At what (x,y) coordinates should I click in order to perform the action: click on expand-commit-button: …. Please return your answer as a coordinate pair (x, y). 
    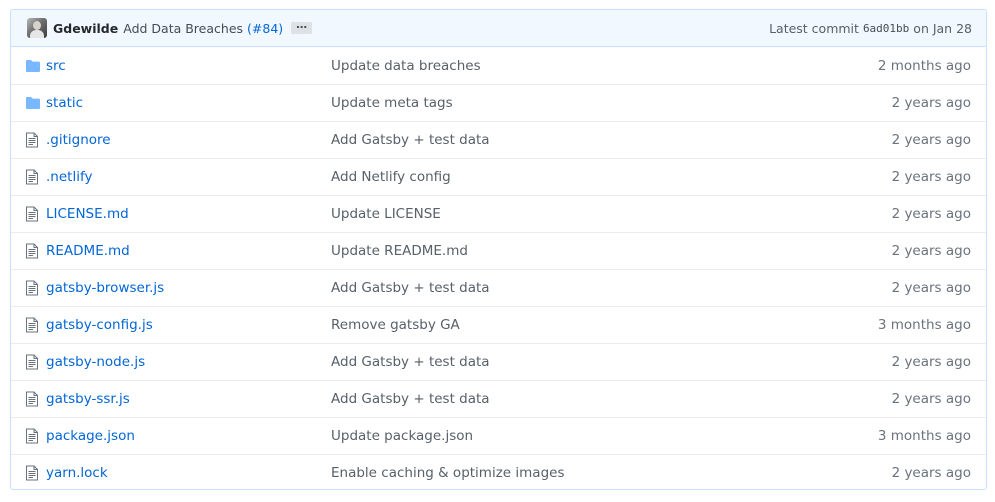
    Looking at the image, I should click on (302, 26).